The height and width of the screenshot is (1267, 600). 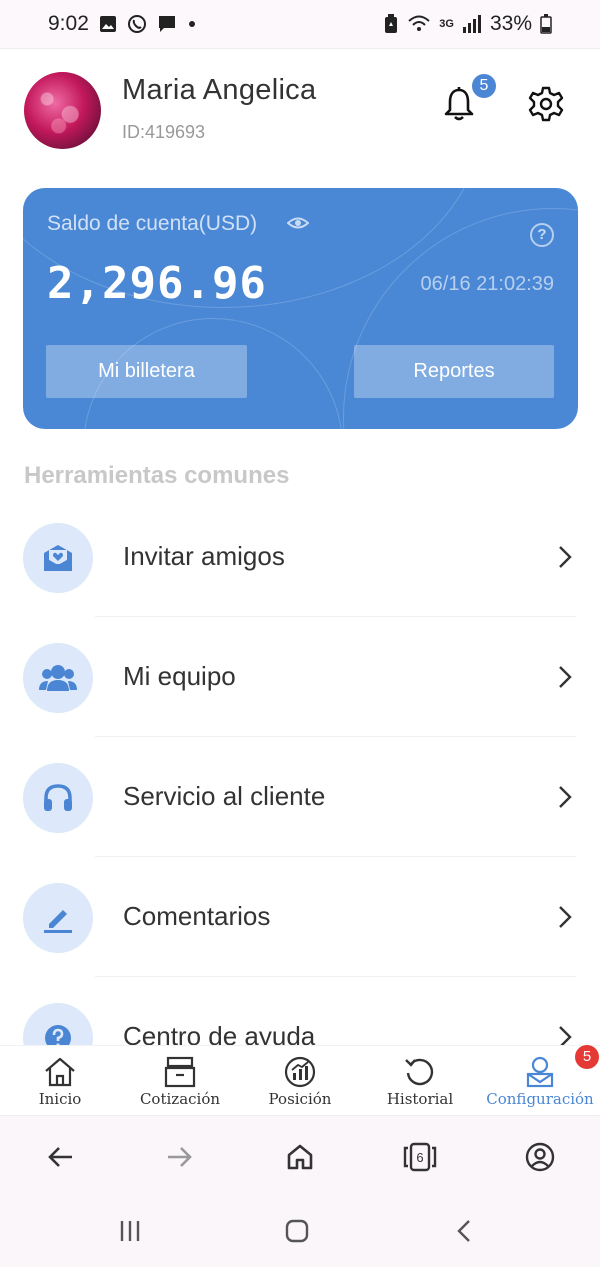 What do you see at coordinates (459, 104) in the screenshot?
I see `bell-icon` at bounding box center [459, 104].